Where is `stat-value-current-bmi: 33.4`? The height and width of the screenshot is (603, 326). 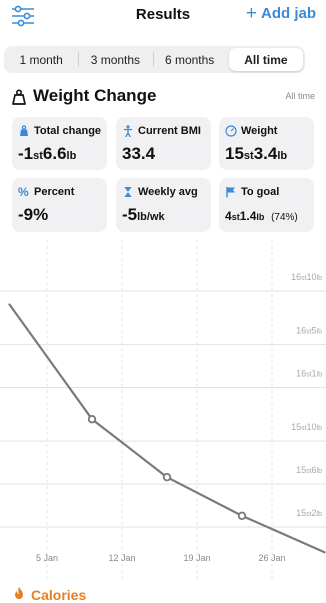 stat-value-current-bmi: 33.4 is located at coordinates (139, 153).